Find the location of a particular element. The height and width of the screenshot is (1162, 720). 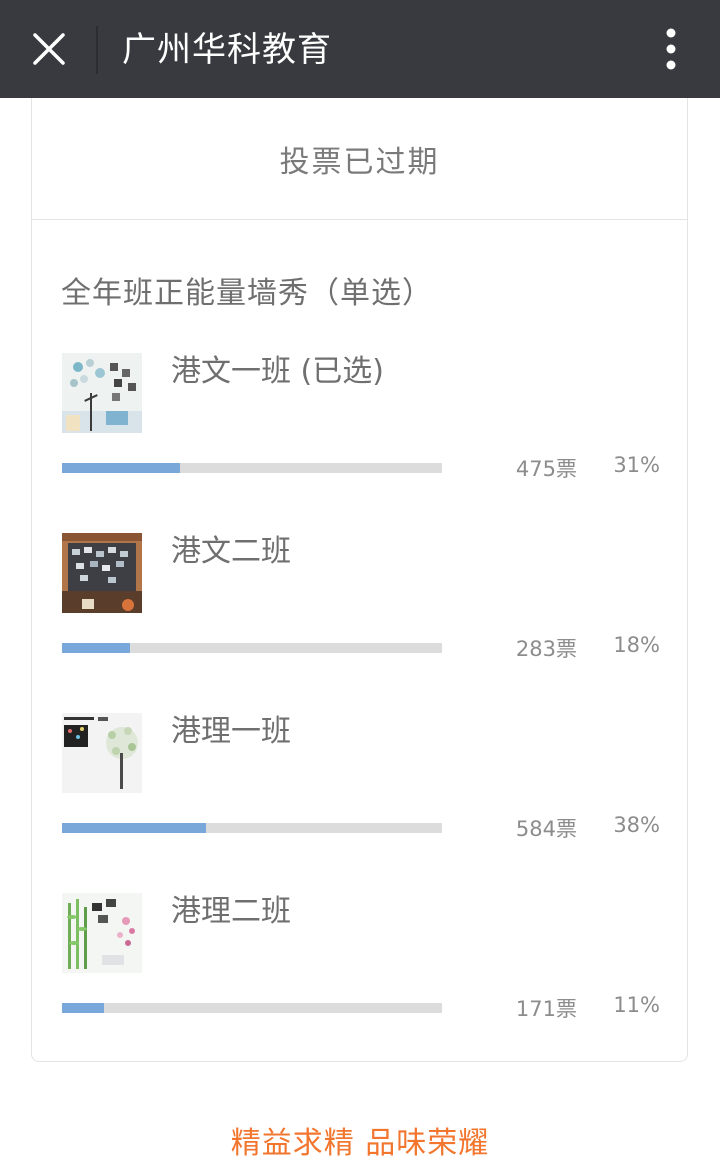

vote-count: 475票 is located at coordinates (546, 469).